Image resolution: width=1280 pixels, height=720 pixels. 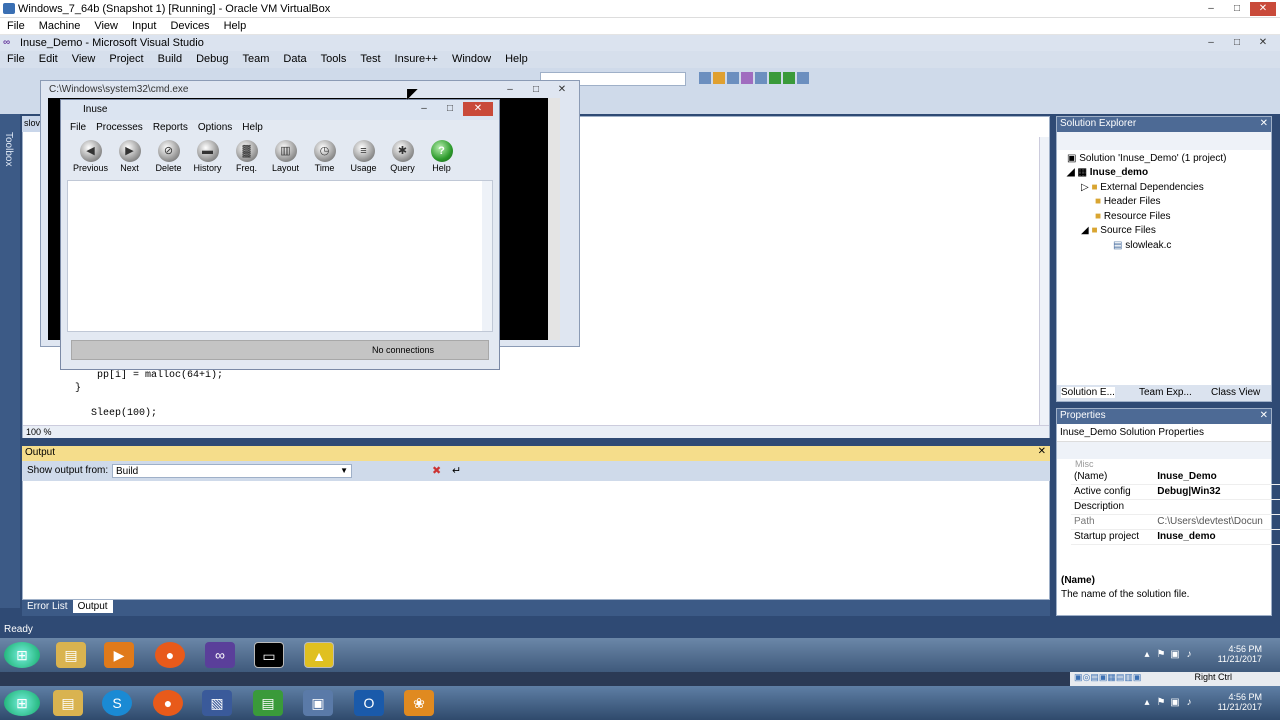 What do you see at coordinates (441, 155) in the screenshot?
I see `help-button: ? Help` at bounding box center [441, 155].